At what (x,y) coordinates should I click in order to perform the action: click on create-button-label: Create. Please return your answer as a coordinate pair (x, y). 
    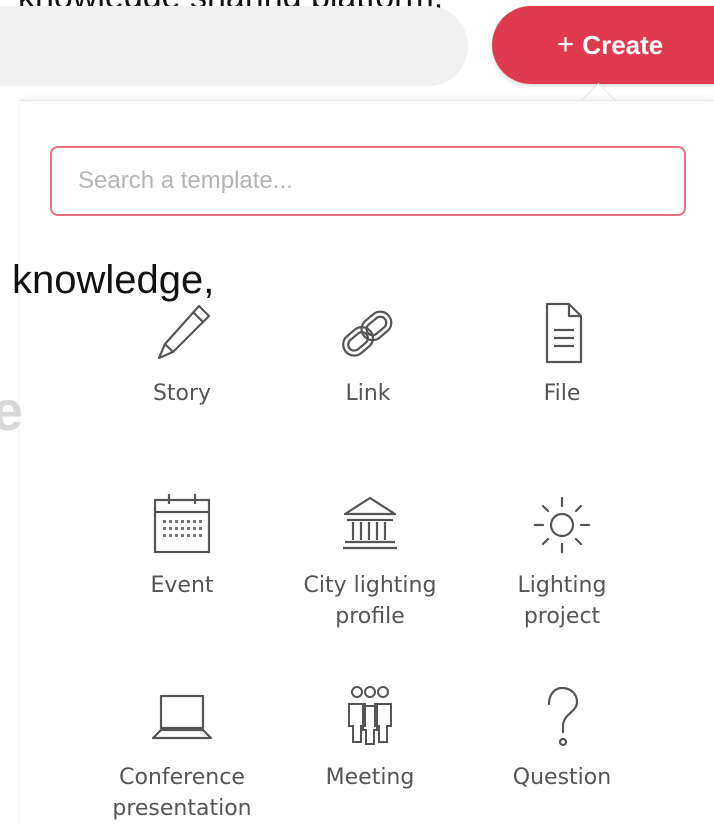
    Looking at the image, I should click on (623, 44).